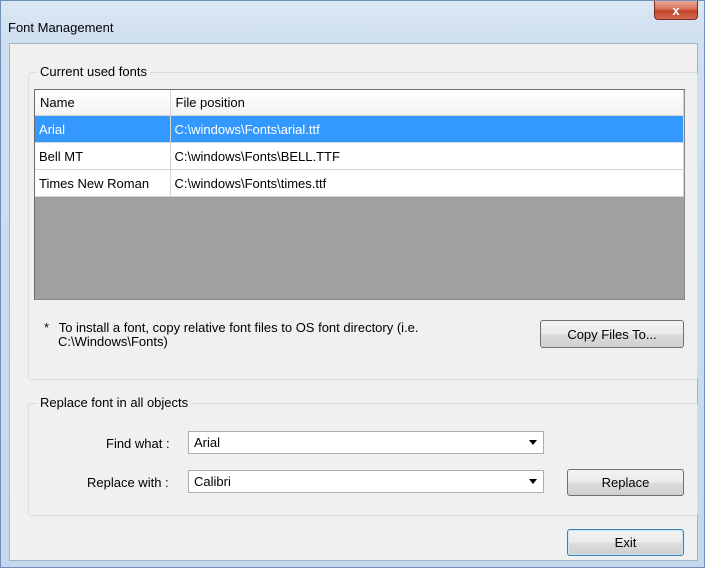 The width and height of the screenshot is (705, 568). I want to click on replace-with-value: Calibri, so click(212, 481).